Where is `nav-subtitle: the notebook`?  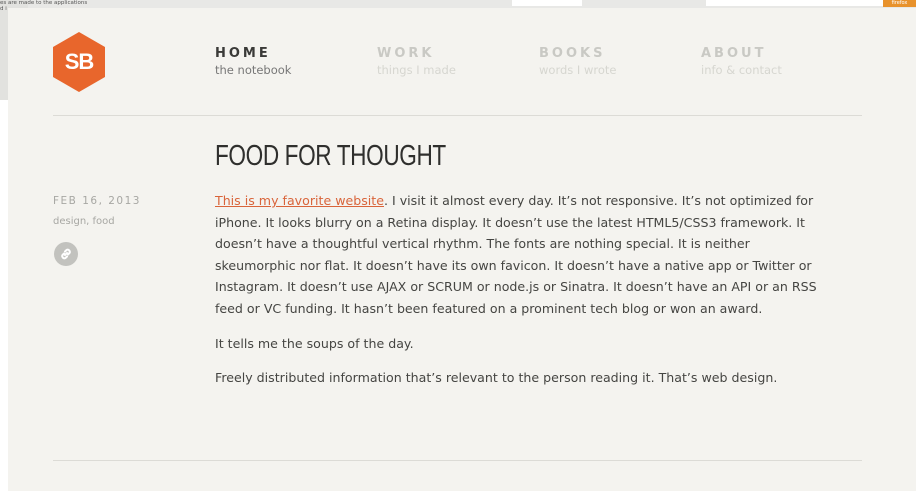
nav-subtitle: the notebook is located at coordinates (253, 70).